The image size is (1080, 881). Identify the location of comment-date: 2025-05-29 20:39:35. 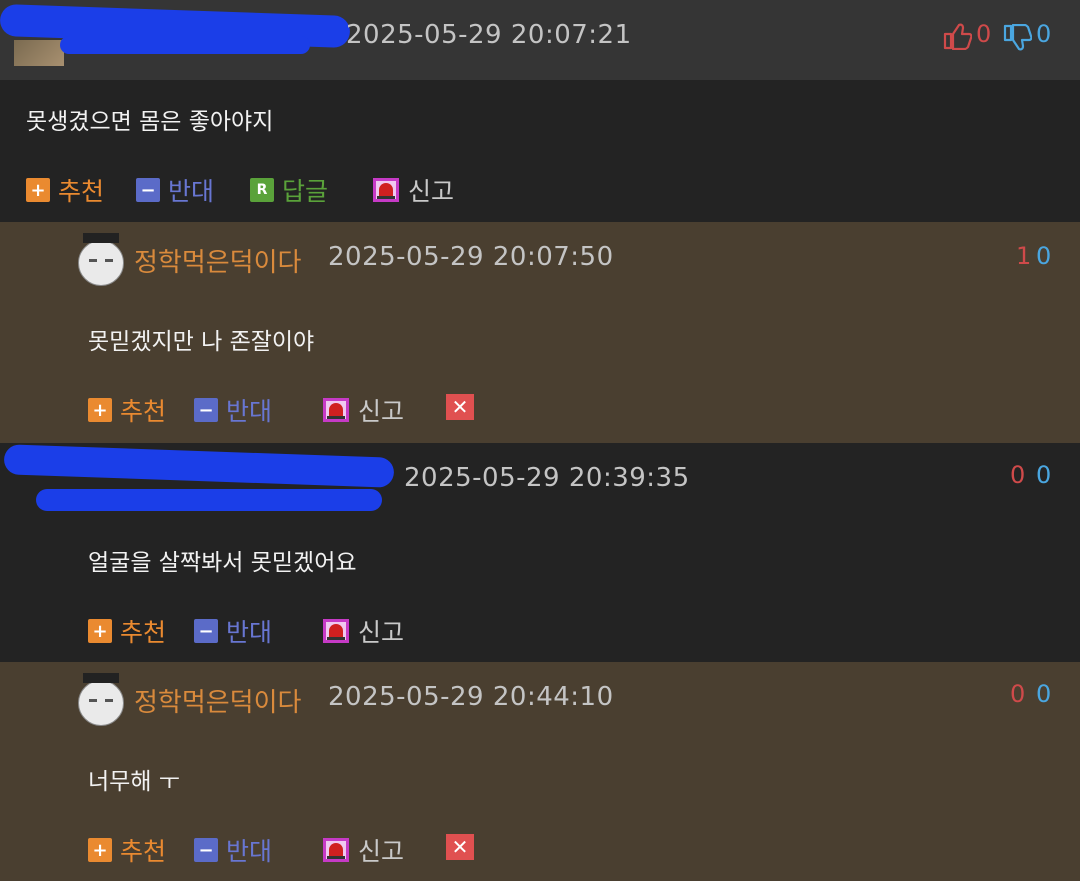
(547, 478).